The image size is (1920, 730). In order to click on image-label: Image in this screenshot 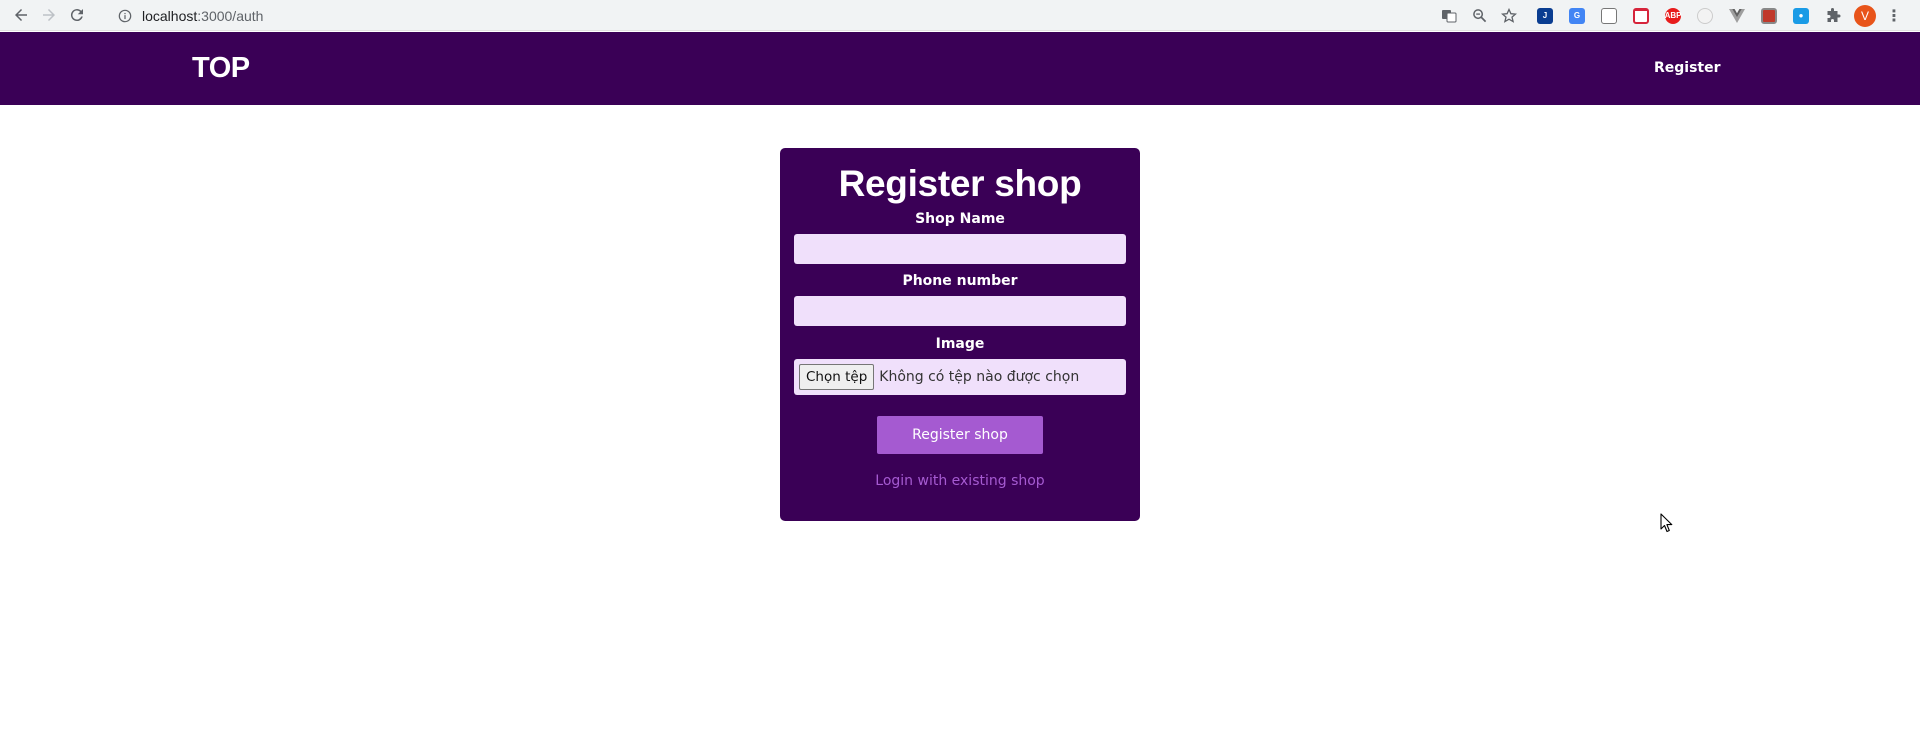, I will do `click(960, 344)`.